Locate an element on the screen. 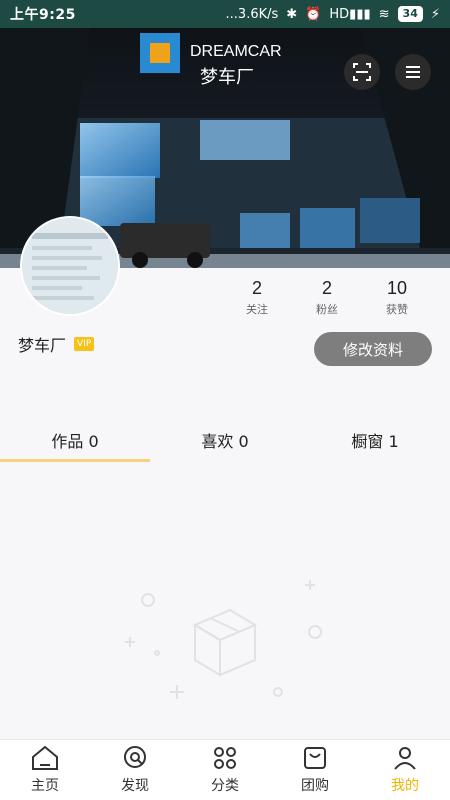 The height and width of the screenshot is (800, 450). signal-icon: HD▮▮▮ is located at coordinates (350, 14).